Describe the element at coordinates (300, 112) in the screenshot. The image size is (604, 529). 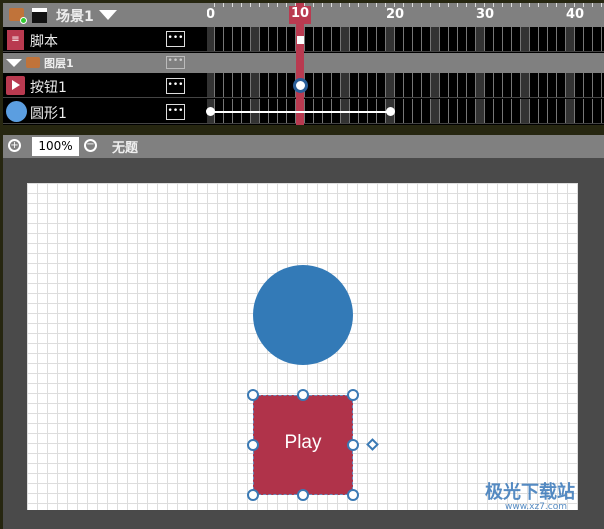
I see `tween-line` at that location.